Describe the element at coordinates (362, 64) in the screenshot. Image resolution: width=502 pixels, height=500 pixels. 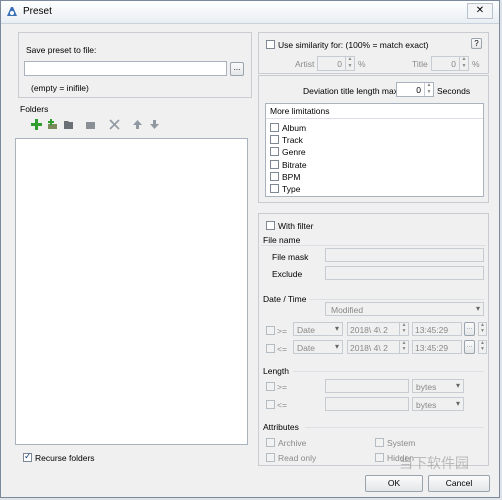
I see `artist-percent: %` at that location.